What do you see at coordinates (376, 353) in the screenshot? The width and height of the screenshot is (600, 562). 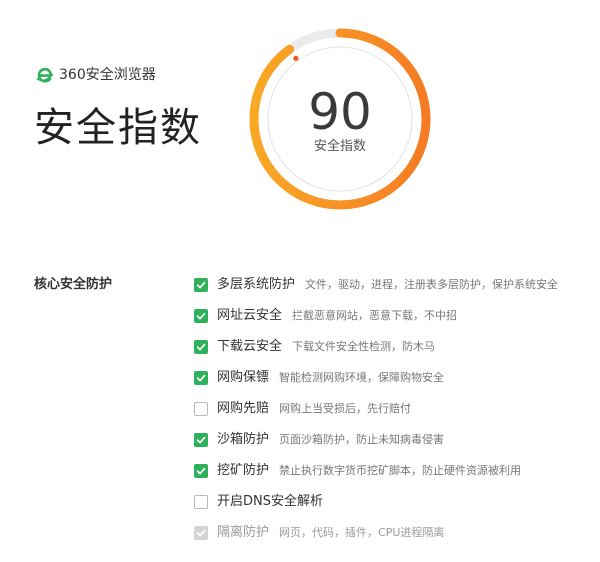 I see `protection-item-download-cloud: 下载云安全 下载文件安全性检测，防木马` at bounding box center [376, 353].